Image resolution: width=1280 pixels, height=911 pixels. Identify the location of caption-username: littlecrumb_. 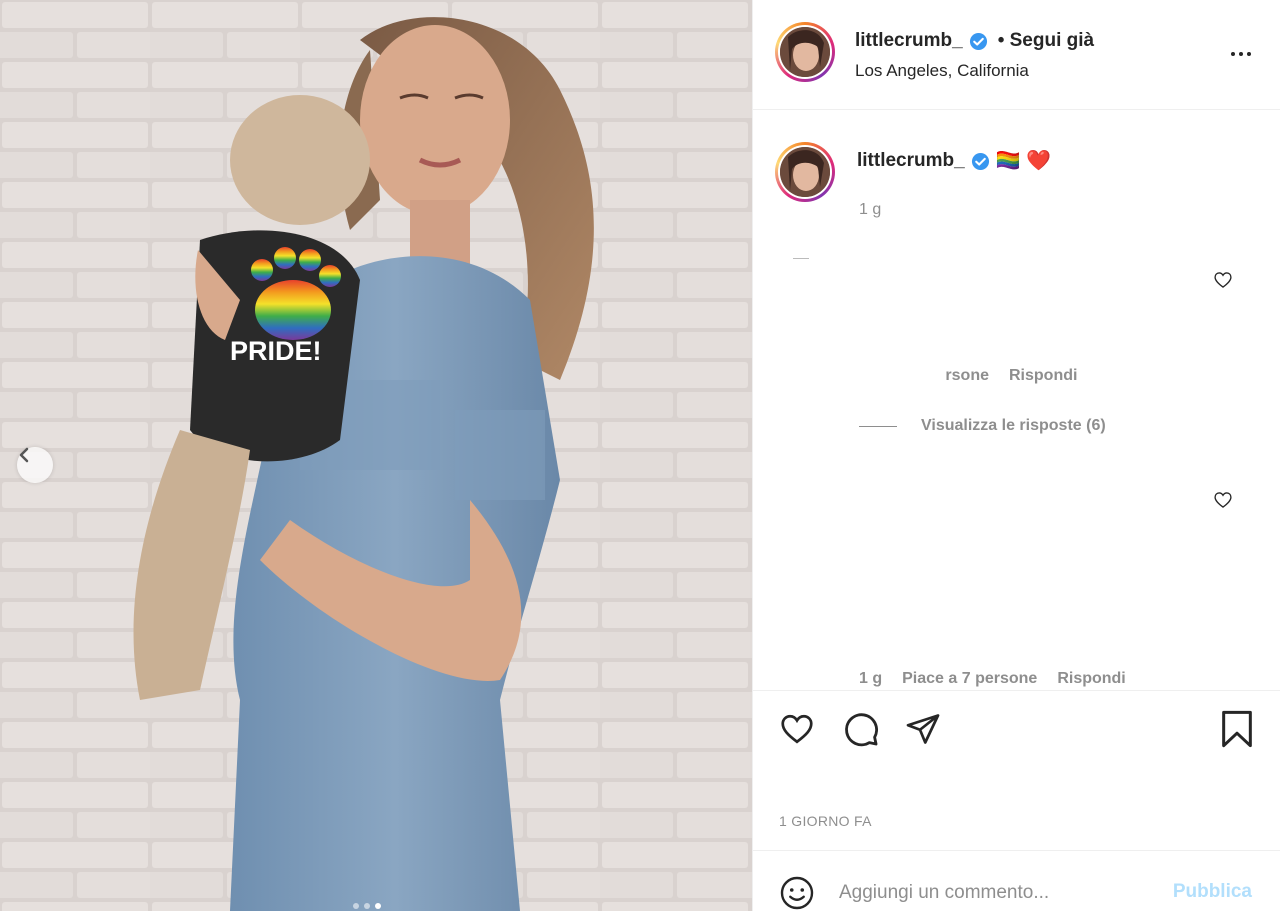
(911, 161).